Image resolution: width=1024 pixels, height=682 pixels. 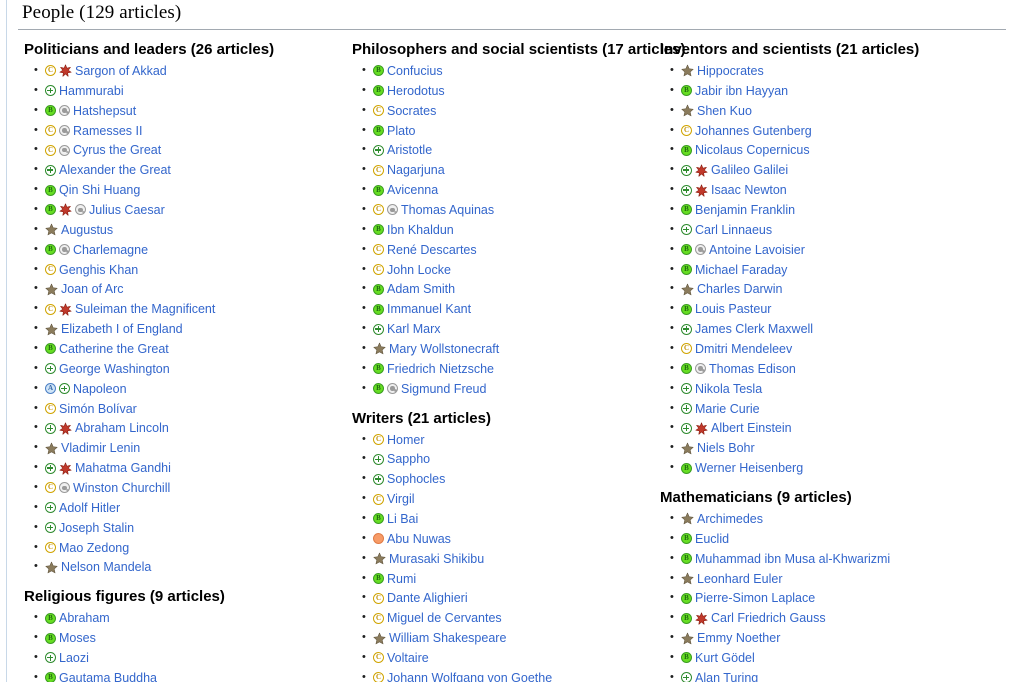 I want to click on article-link: Archimedes, so click(x=730, y=519).